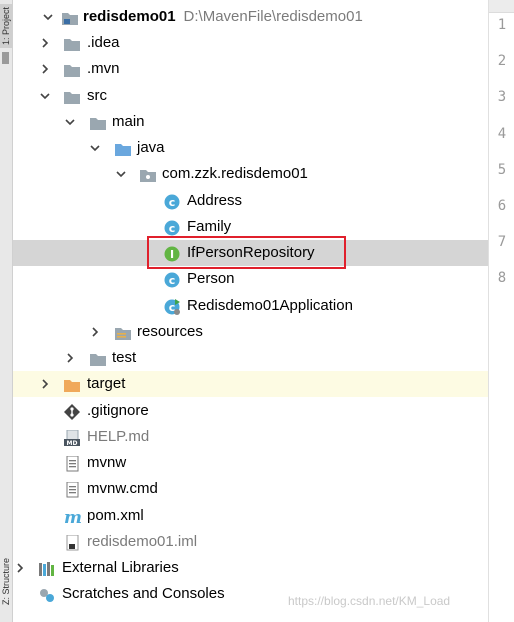  What do you see at coordinates (47, 568) in the screenshot?
I see `libraries-icon` at bounding box center [47, 568].